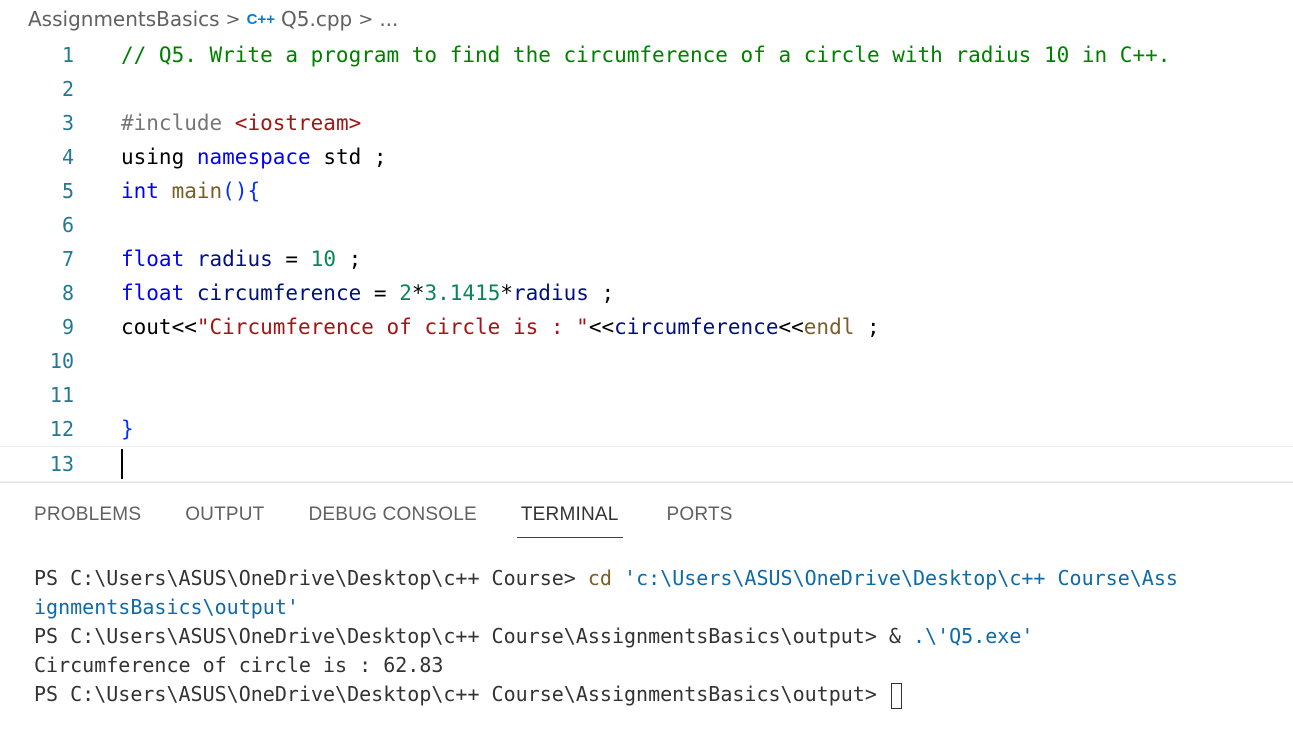 This screenshot has width=1293, height=730. What do you see at coordinates (405, 293) in the screenshot?
I see `code-number: 2` at bounding box center [405, 293].